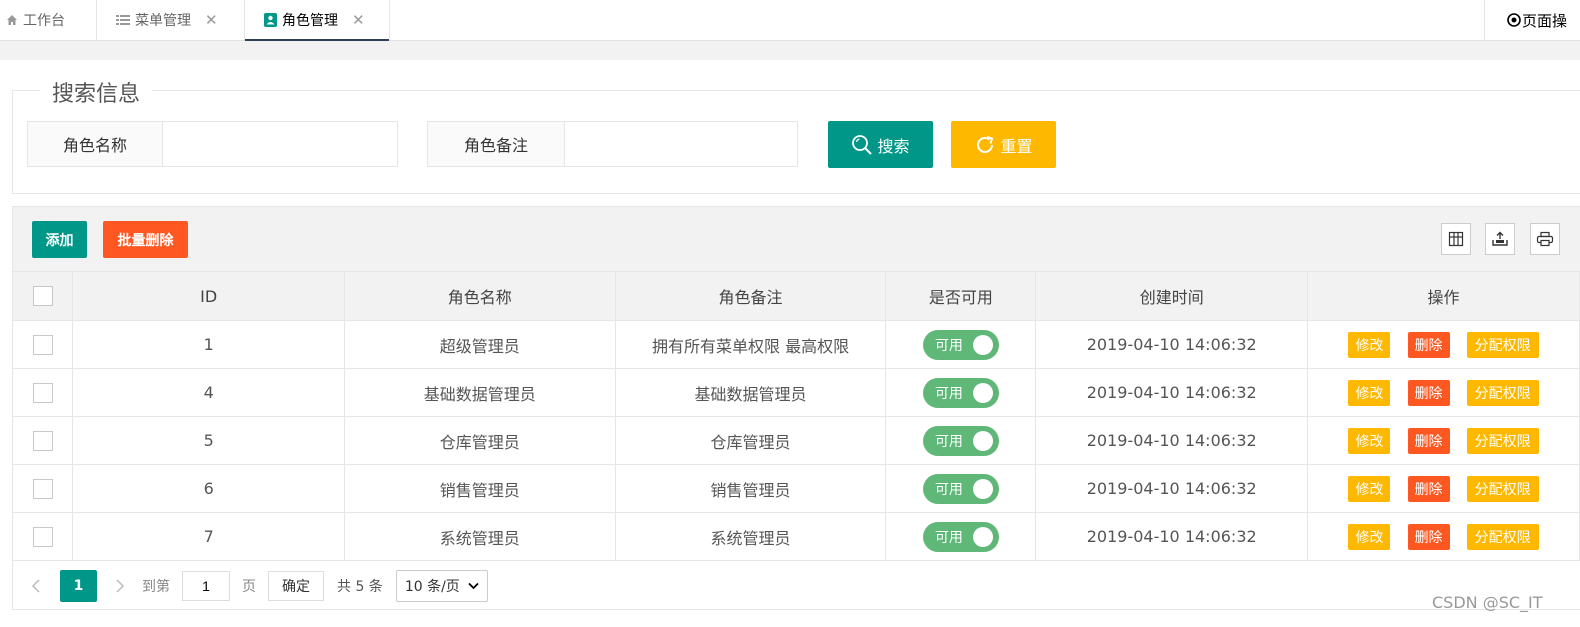  I want to click on user-card-icon, so click(270, 20).